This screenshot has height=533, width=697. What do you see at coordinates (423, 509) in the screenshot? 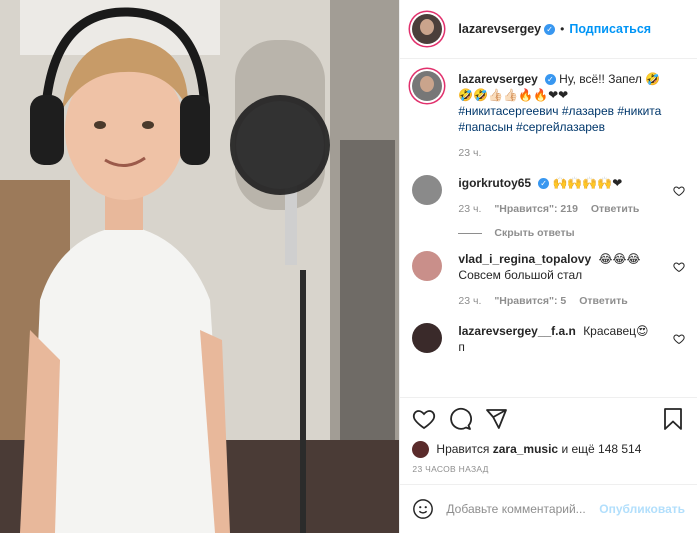
I see `emoji-smile-icon` at bounding box center [423, 509].